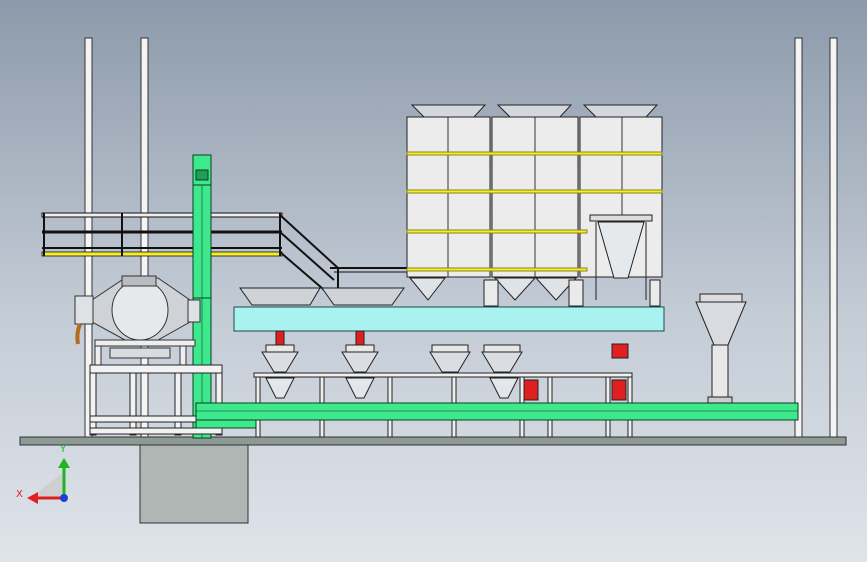  What do you see at coordinates (445, 365) in the screenshot?
I see `weigh-hoppers` at bounding box center [445, 365].